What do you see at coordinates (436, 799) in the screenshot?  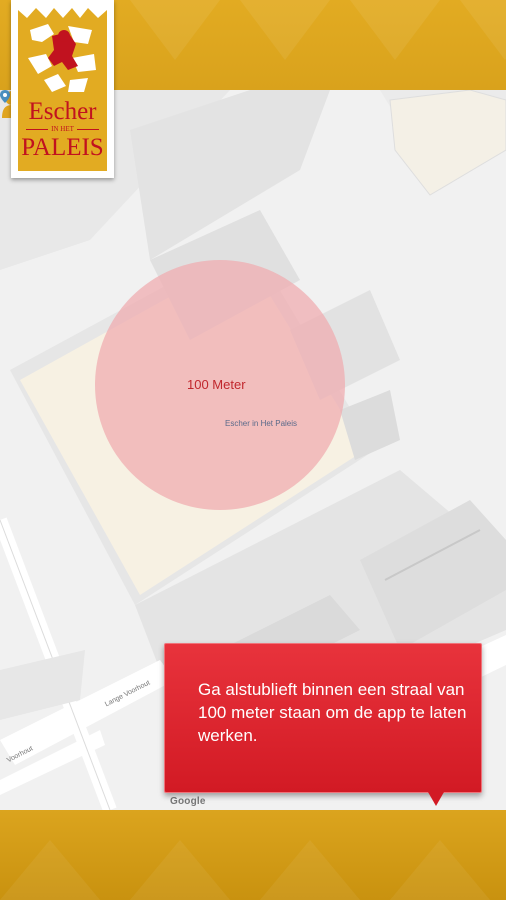 I see `tooltip-pointer` at bounding box center [436, 799].